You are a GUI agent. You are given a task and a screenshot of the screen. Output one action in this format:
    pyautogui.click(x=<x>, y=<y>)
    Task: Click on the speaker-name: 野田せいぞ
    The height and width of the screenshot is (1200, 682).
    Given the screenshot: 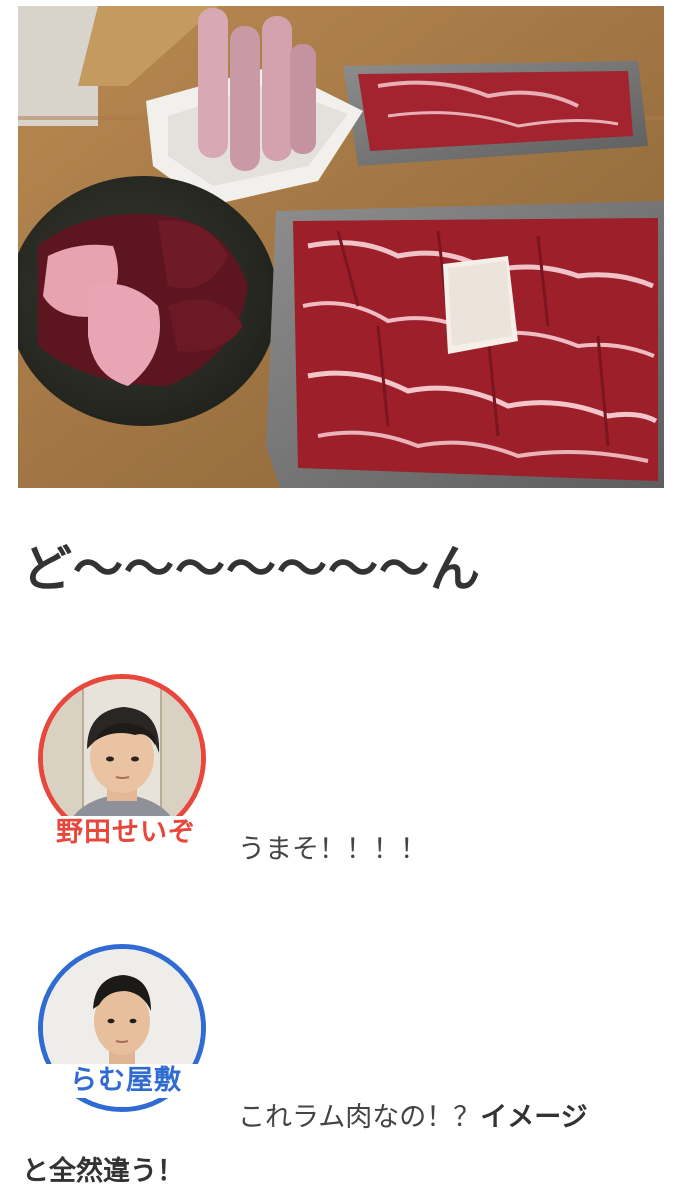 What is the action you would take?
    pyautogui.click(x=126, y=833)
    